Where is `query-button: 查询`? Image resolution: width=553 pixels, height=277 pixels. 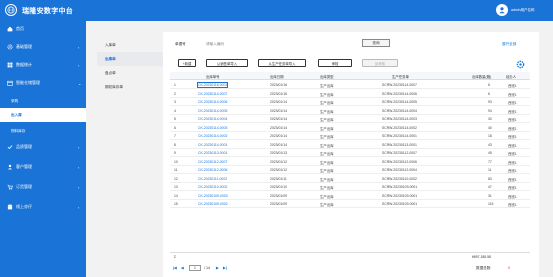 query-button: 查询 is located at coordinates (376, 43).